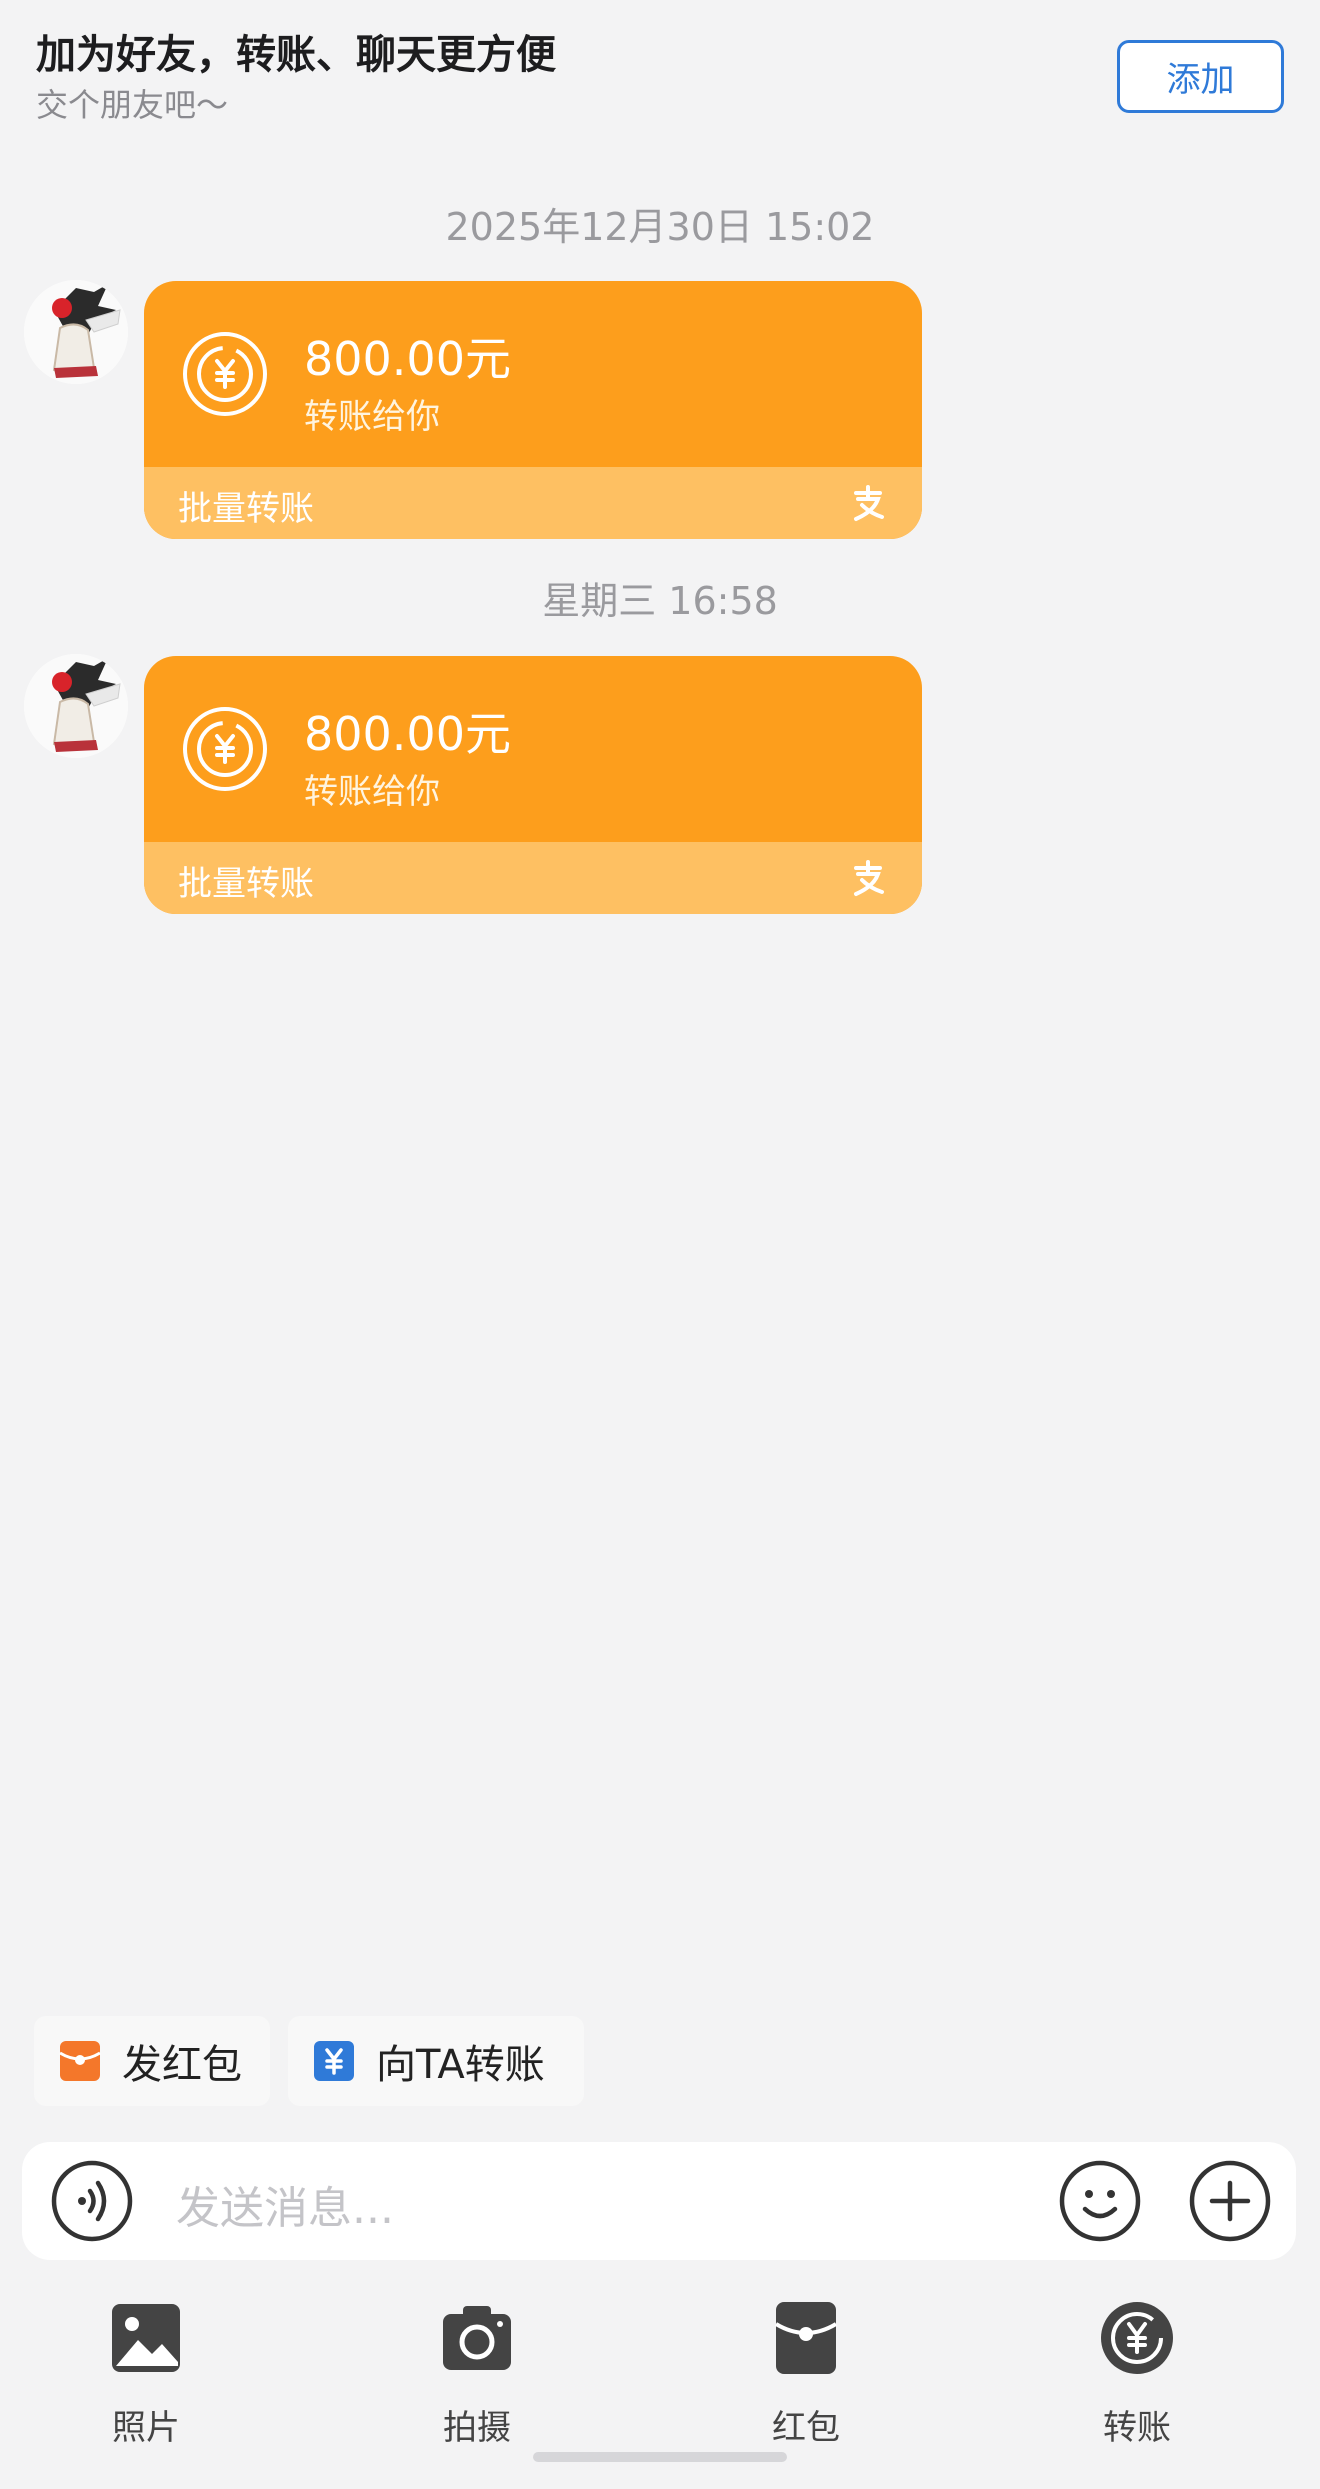 This screenshot has height=2489, width=1320. Describe the element at coordinates (477, 2374) in the screenshot. I see `panel-camera-button: 拍摄` at that location.